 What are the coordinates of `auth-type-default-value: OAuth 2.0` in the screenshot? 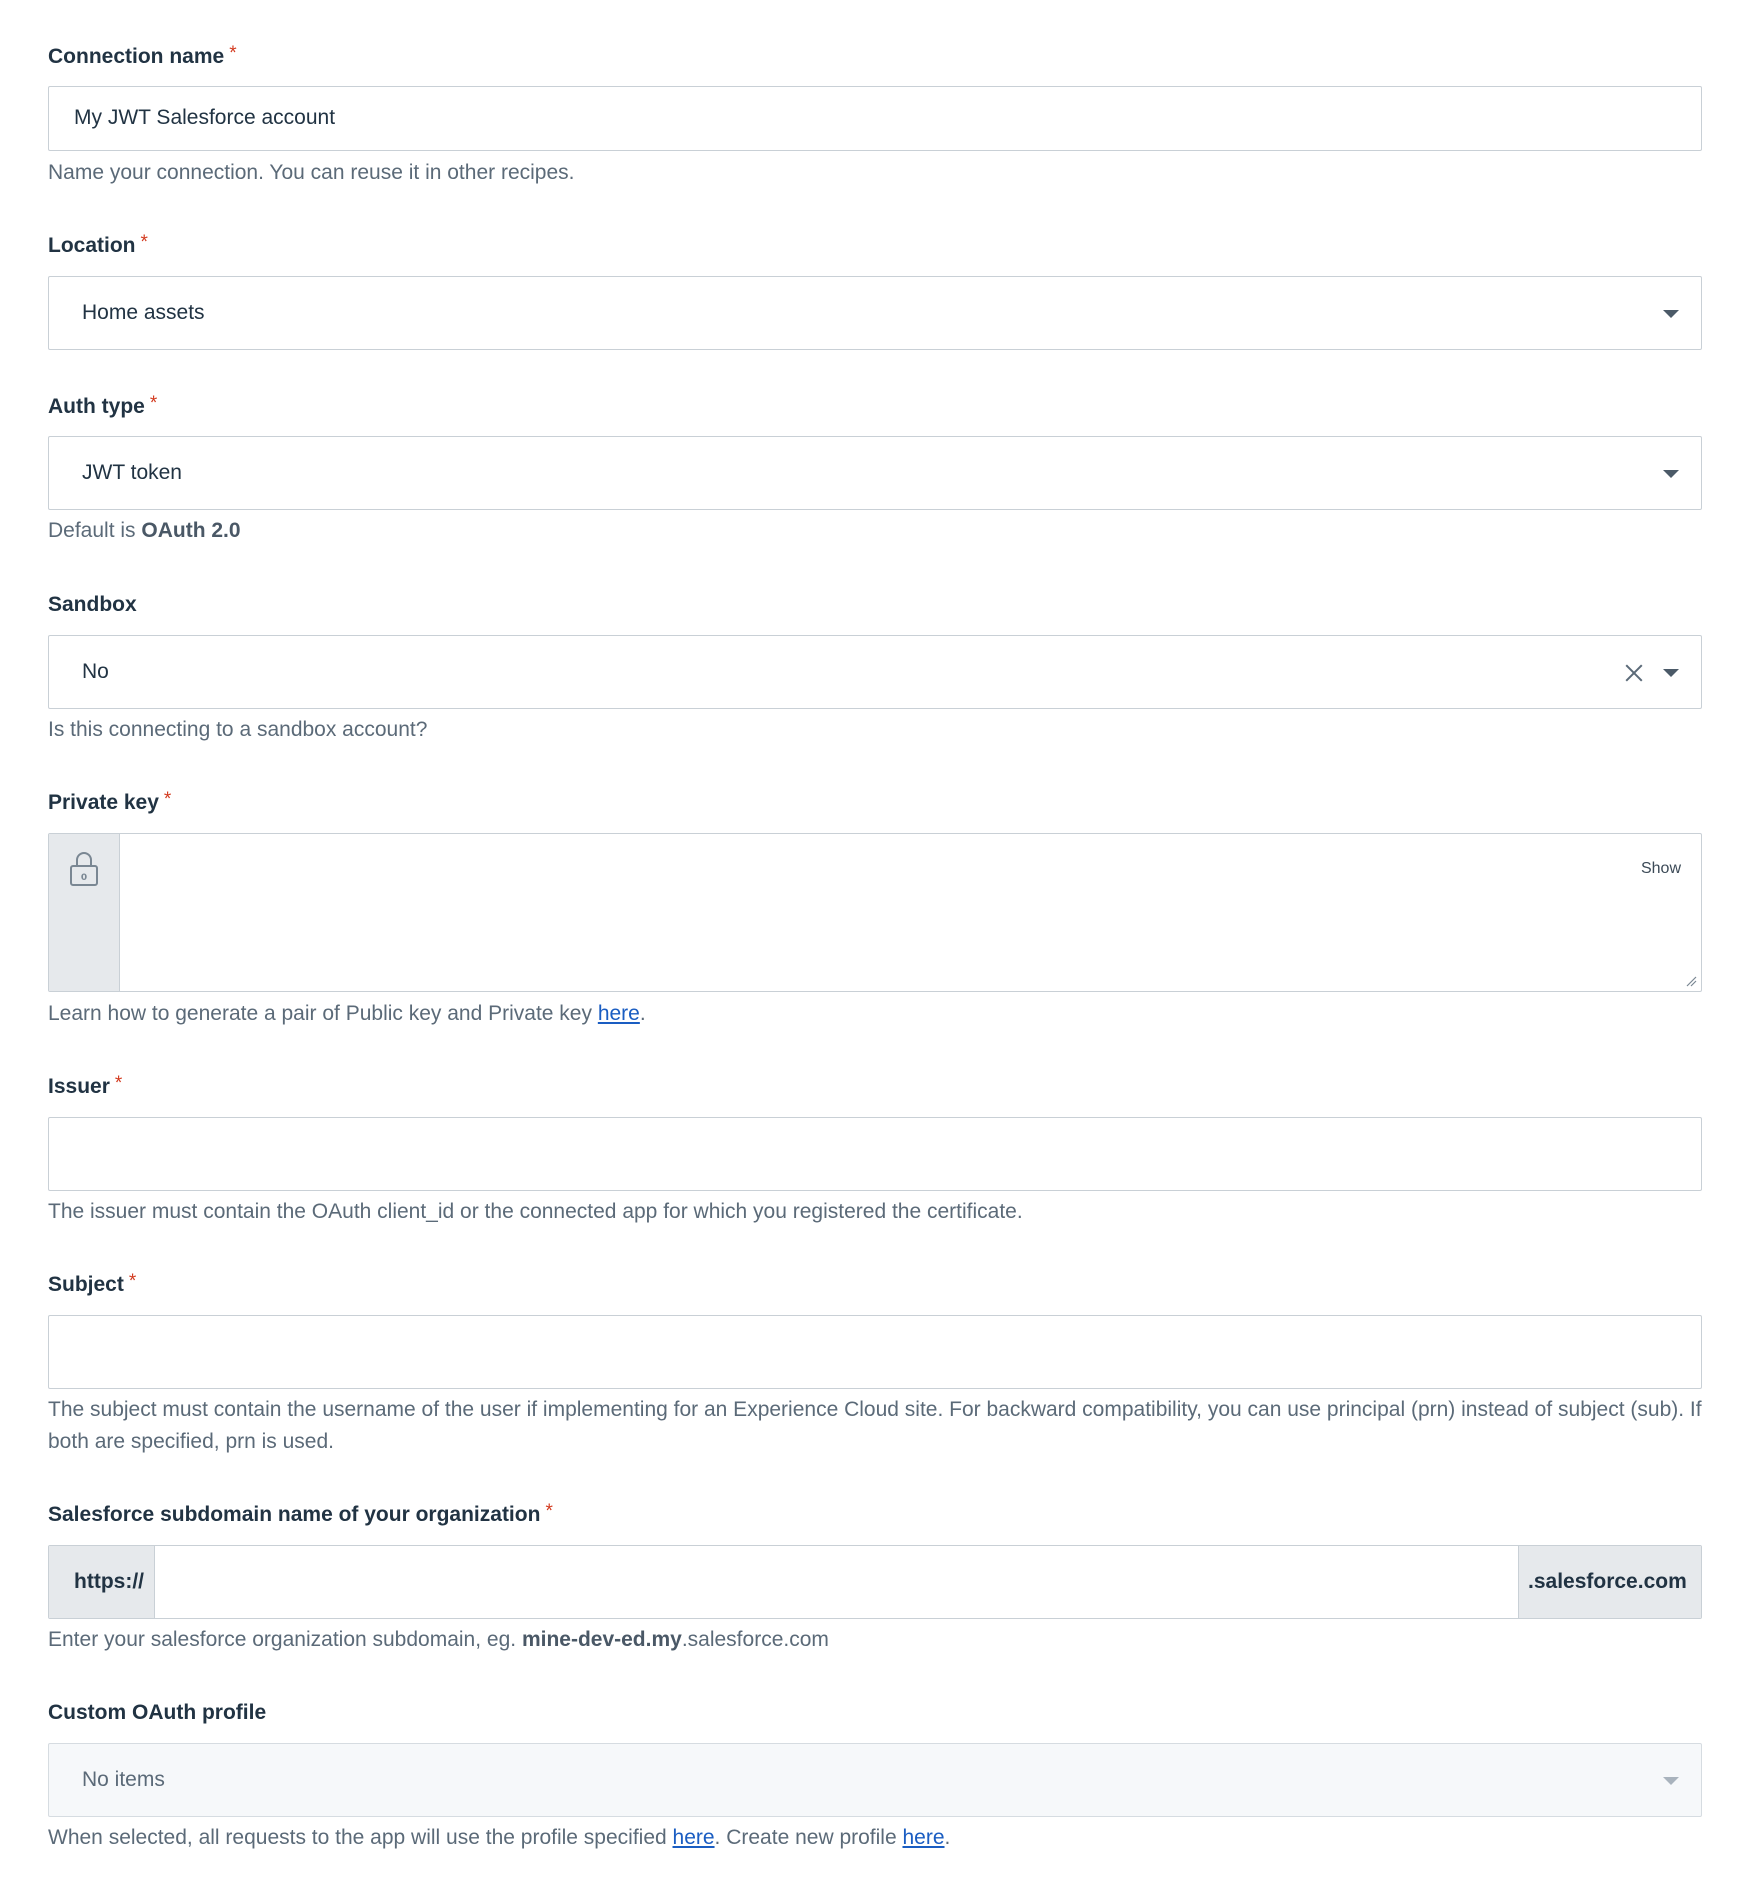 It's located at (191, 530).